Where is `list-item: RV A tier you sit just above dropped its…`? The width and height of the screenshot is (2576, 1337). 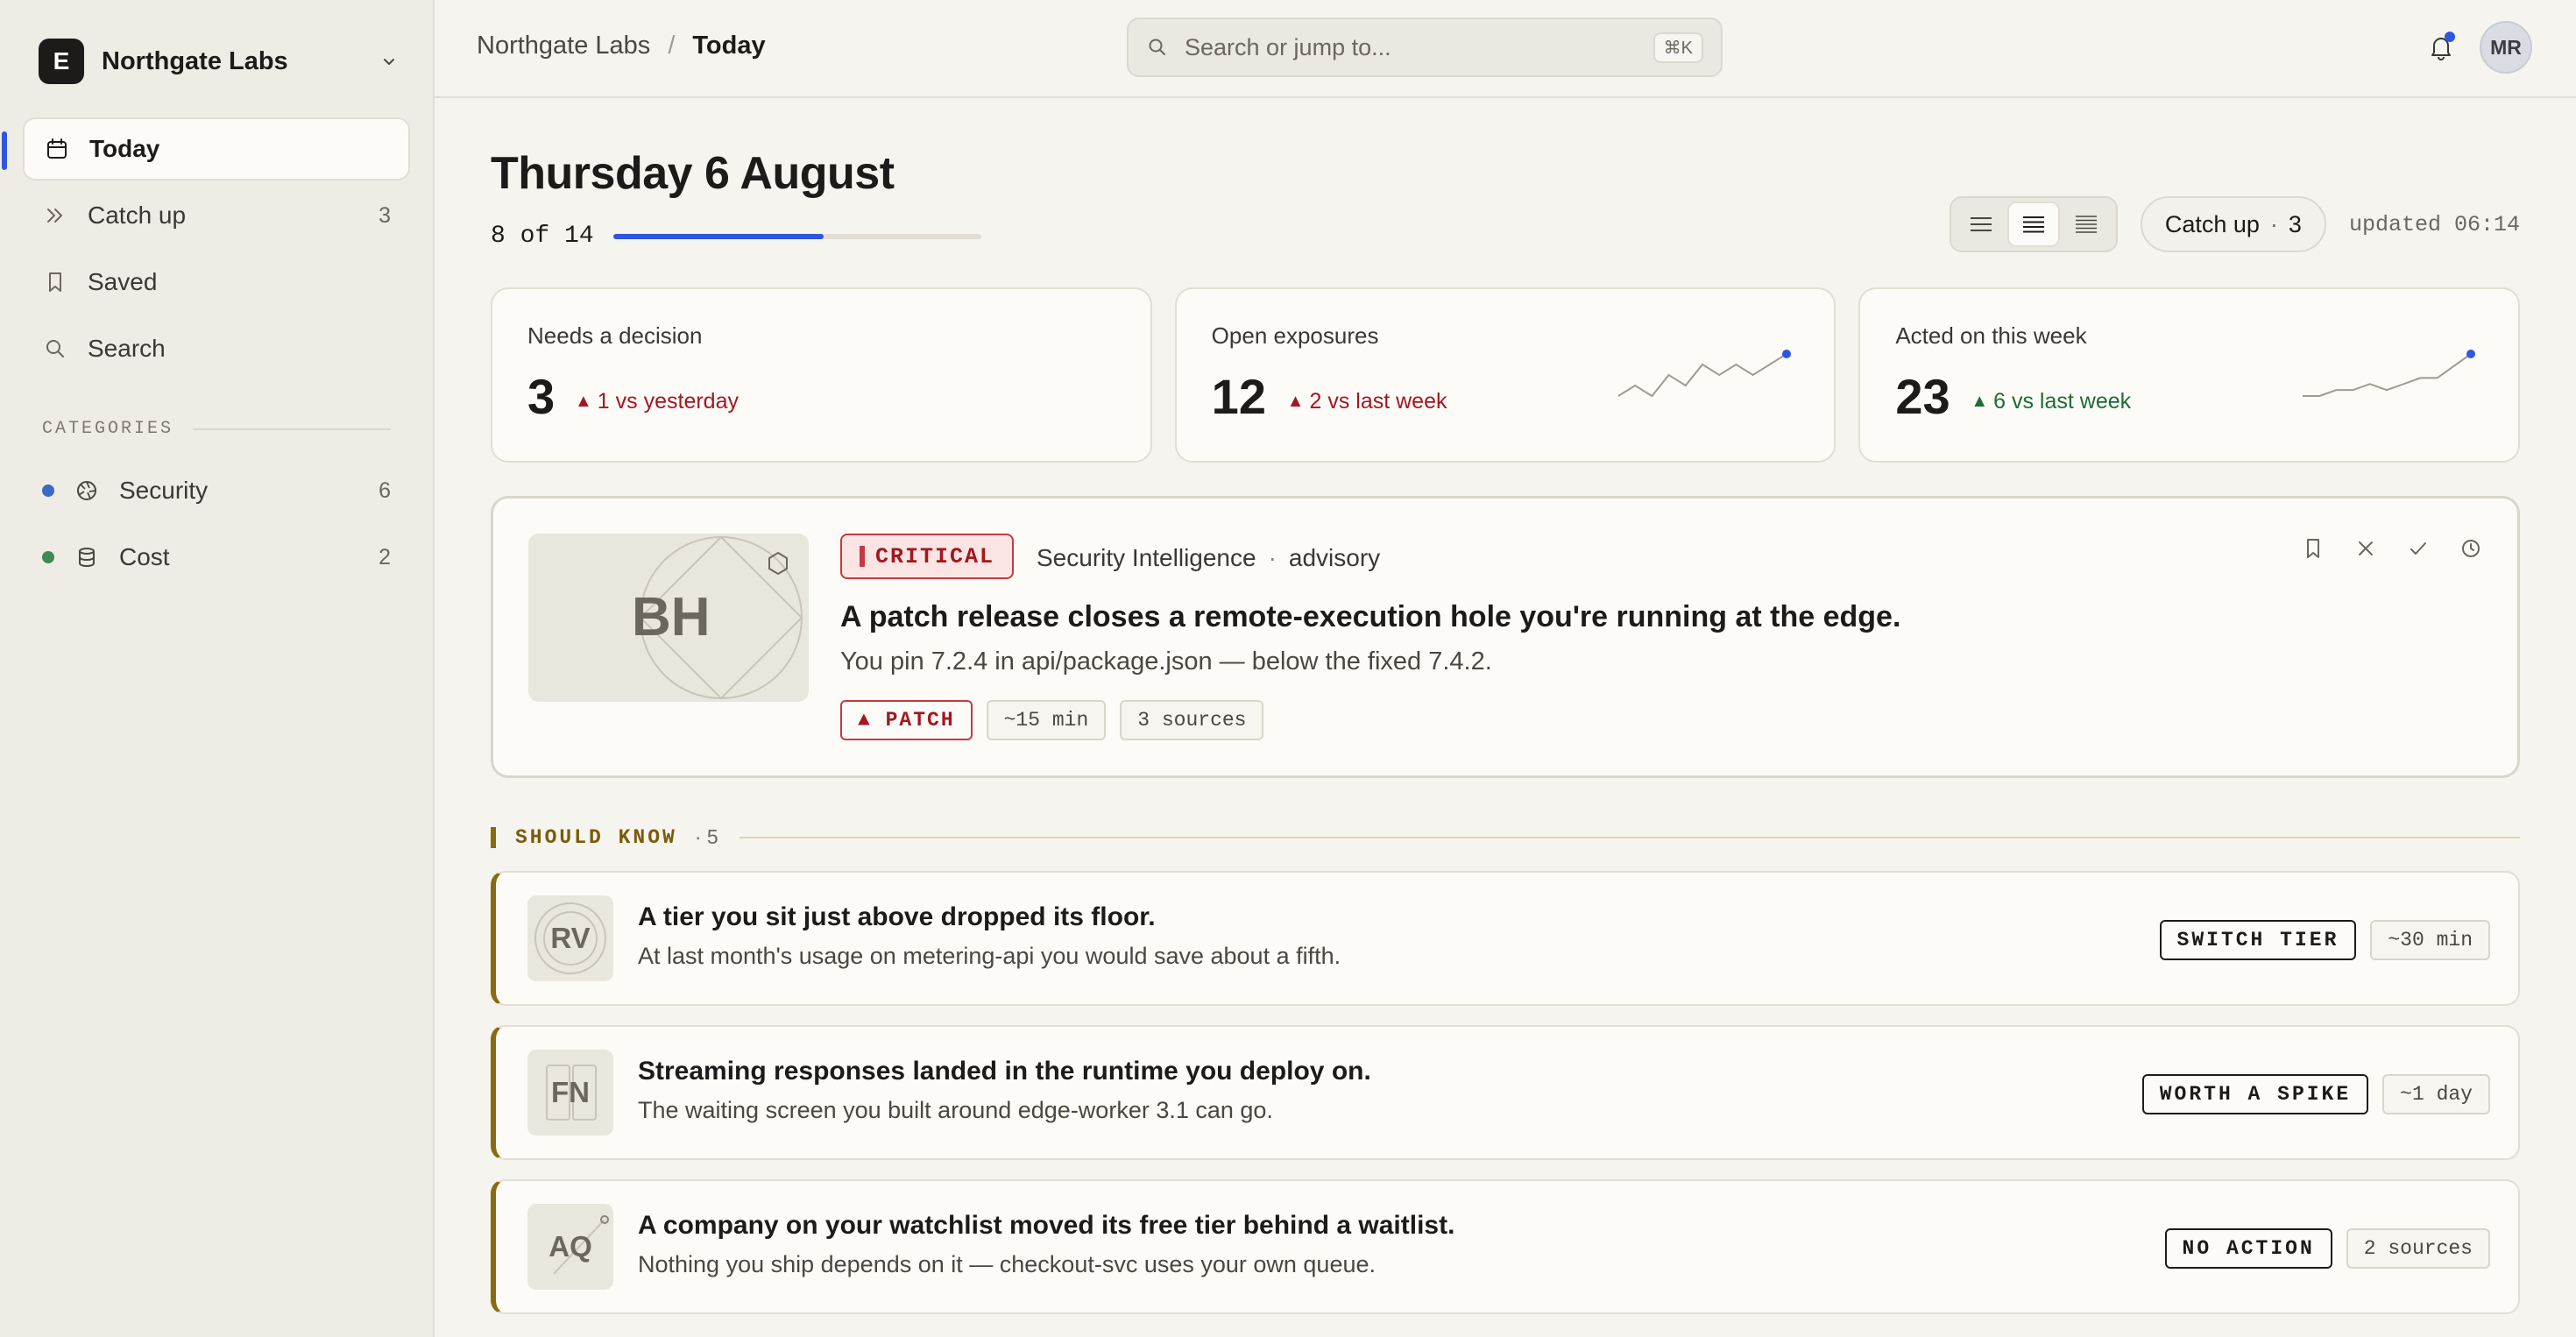
list-item: RV A tier you sit just above dropped its… is located at coordinates (1505, 938).